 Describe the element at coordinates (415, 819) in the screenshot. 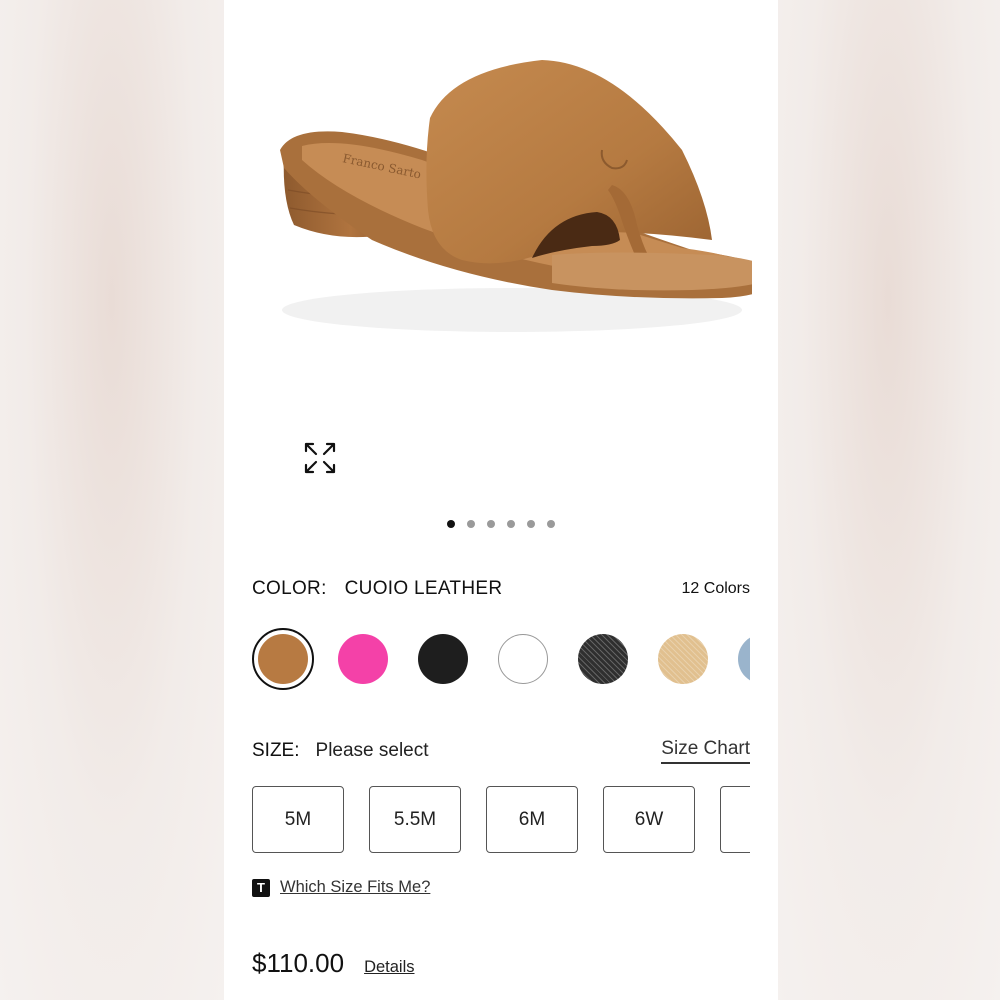

I see `size-option-5-5m: 5.5M` at that location.